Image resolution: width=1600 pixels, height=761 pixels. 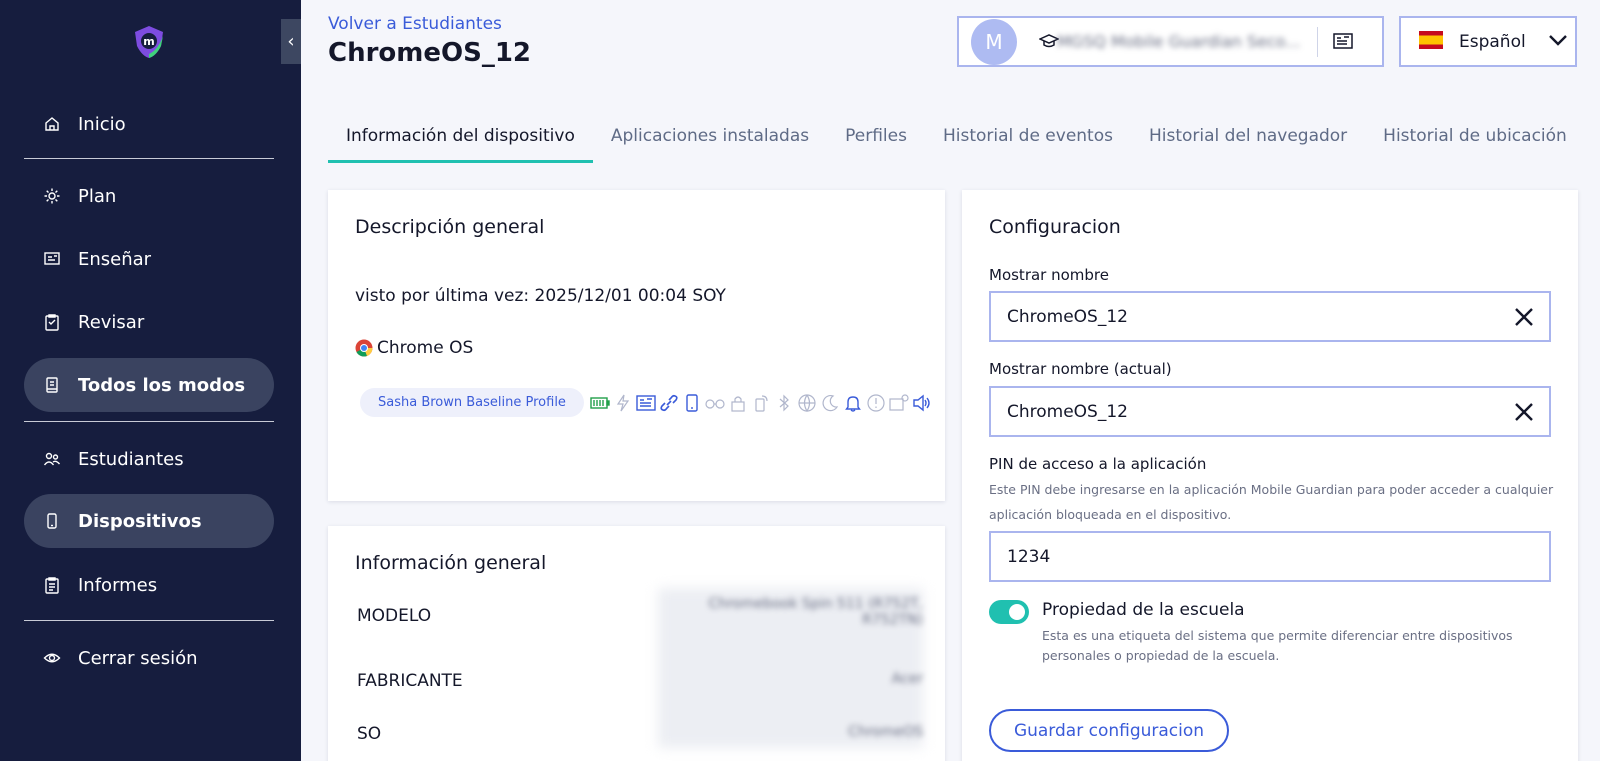 I want to click on os-row: Chrome OS, so click(x=414, y=348).